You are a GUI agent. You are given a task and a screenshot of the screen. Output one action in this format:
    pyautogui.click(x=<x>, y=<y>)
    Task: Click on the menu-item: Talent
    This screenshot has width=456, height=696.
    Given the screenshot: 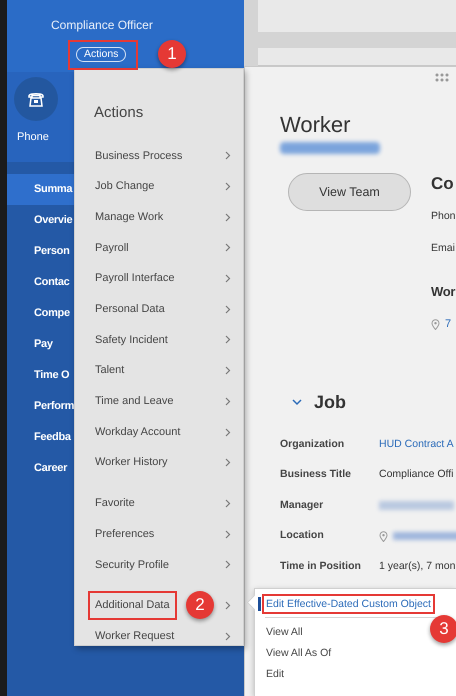 What is the action you would take?
    pyautogui.click(x=110, y=370)
    